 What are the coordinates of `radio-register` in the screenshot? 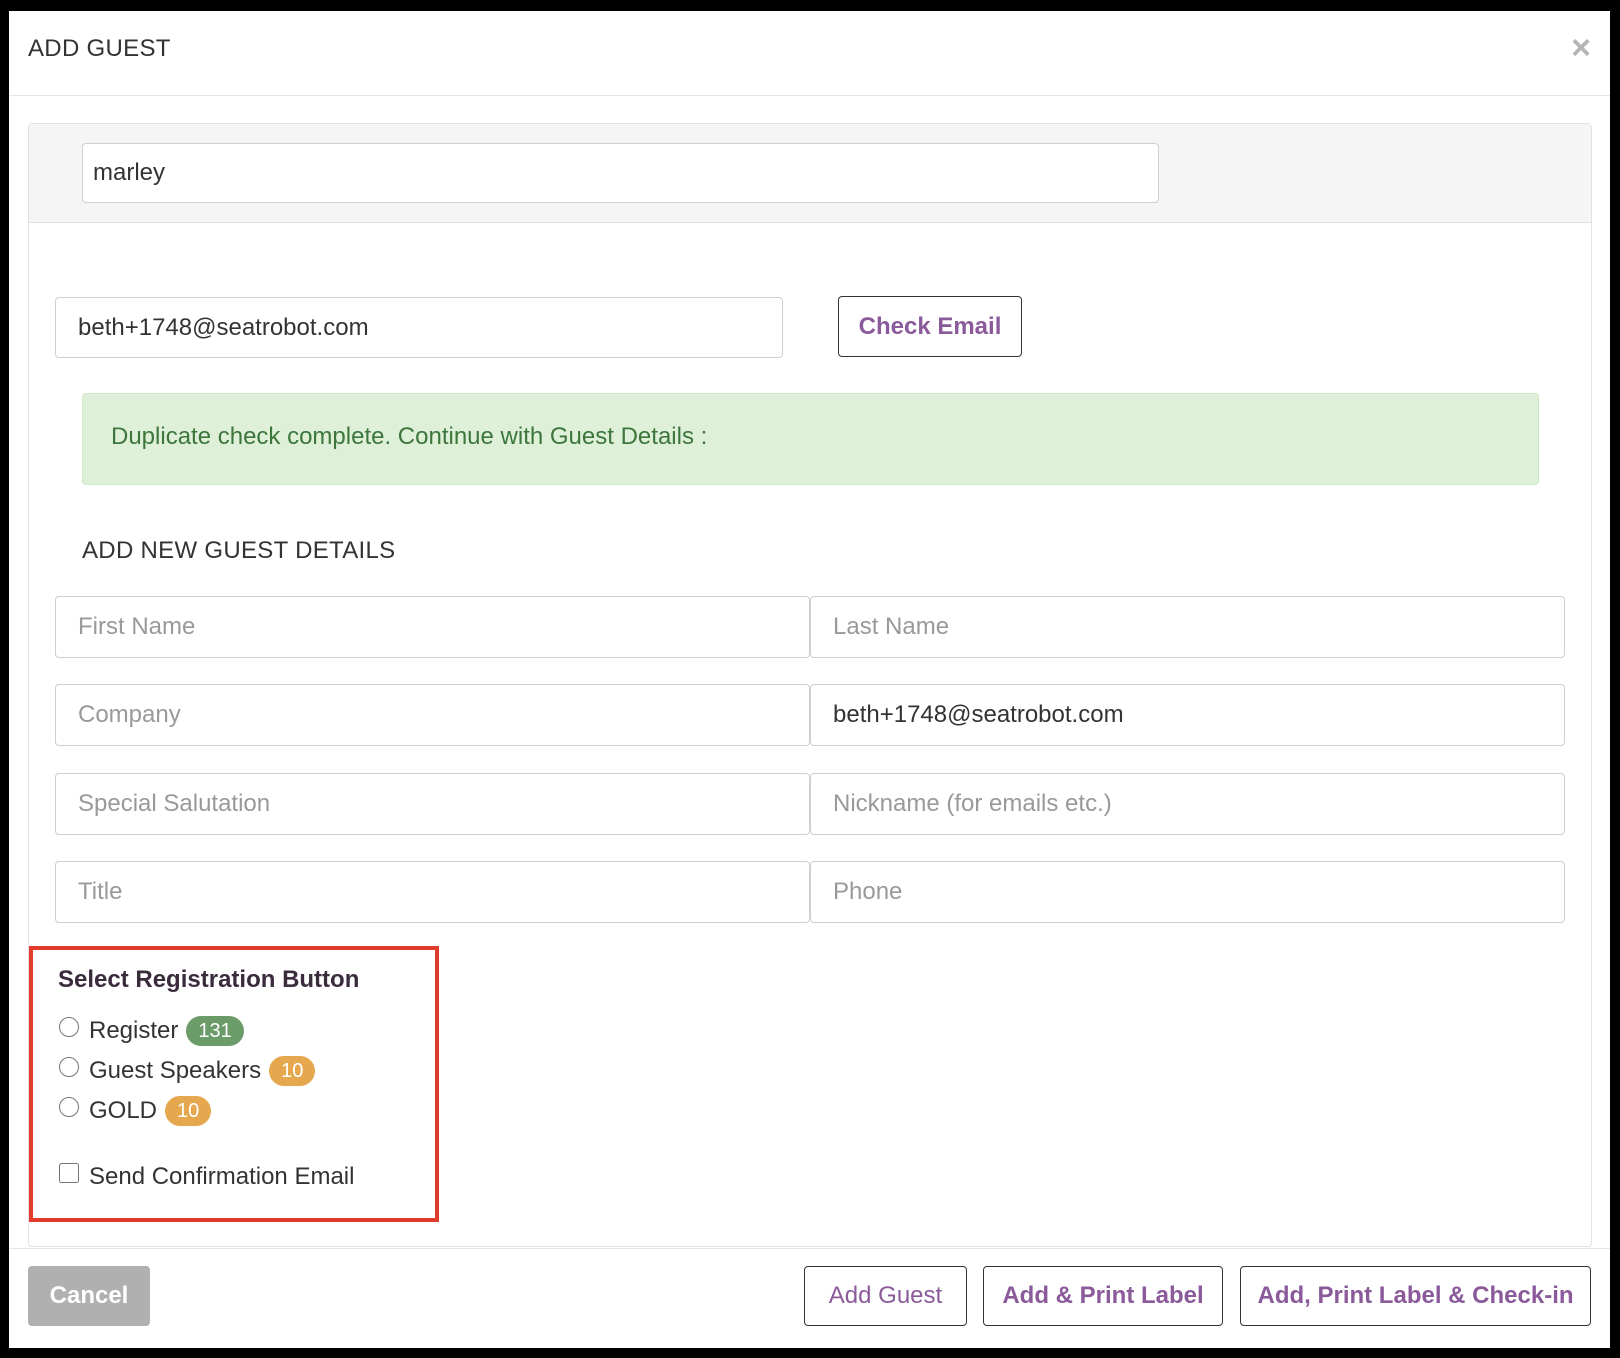 It's located at (69, 1027).